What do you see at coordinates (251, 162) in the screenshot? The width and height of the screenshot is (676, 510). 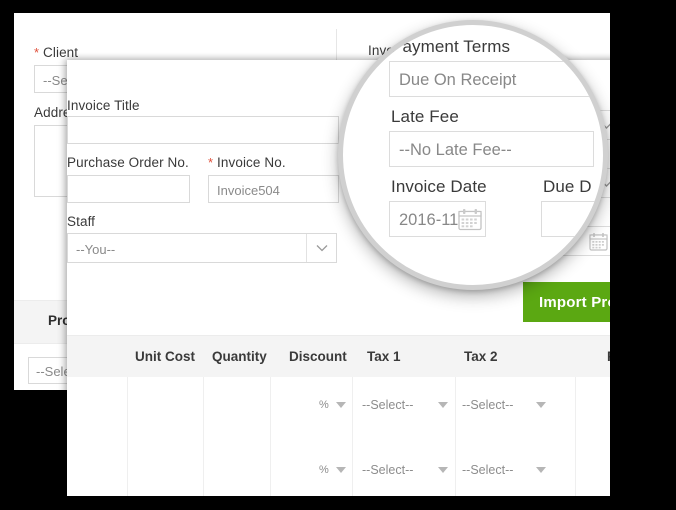 I see `invoice-no-label-text: Invoice No.` at bounding box center [251, 162].